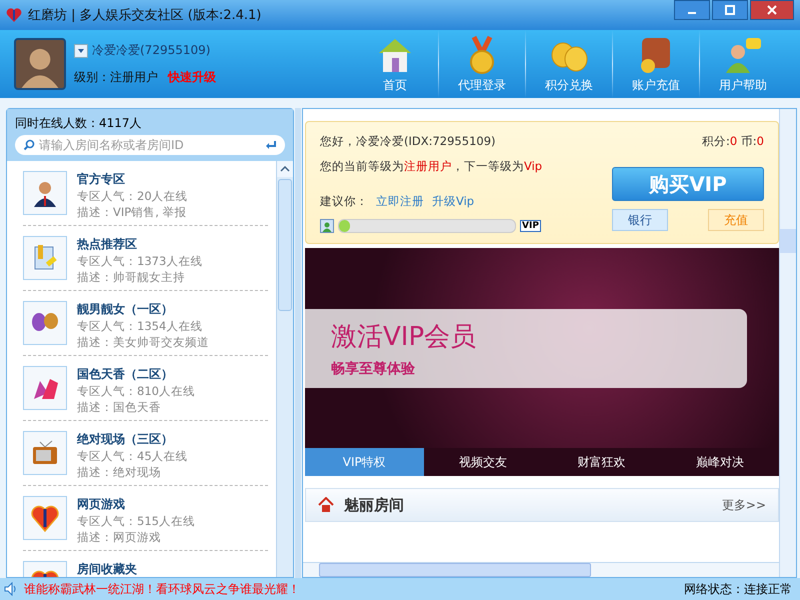 Image resolution: width=800 pixels, height=600 pixels. I want to click on search-icon, so click(29, 145).